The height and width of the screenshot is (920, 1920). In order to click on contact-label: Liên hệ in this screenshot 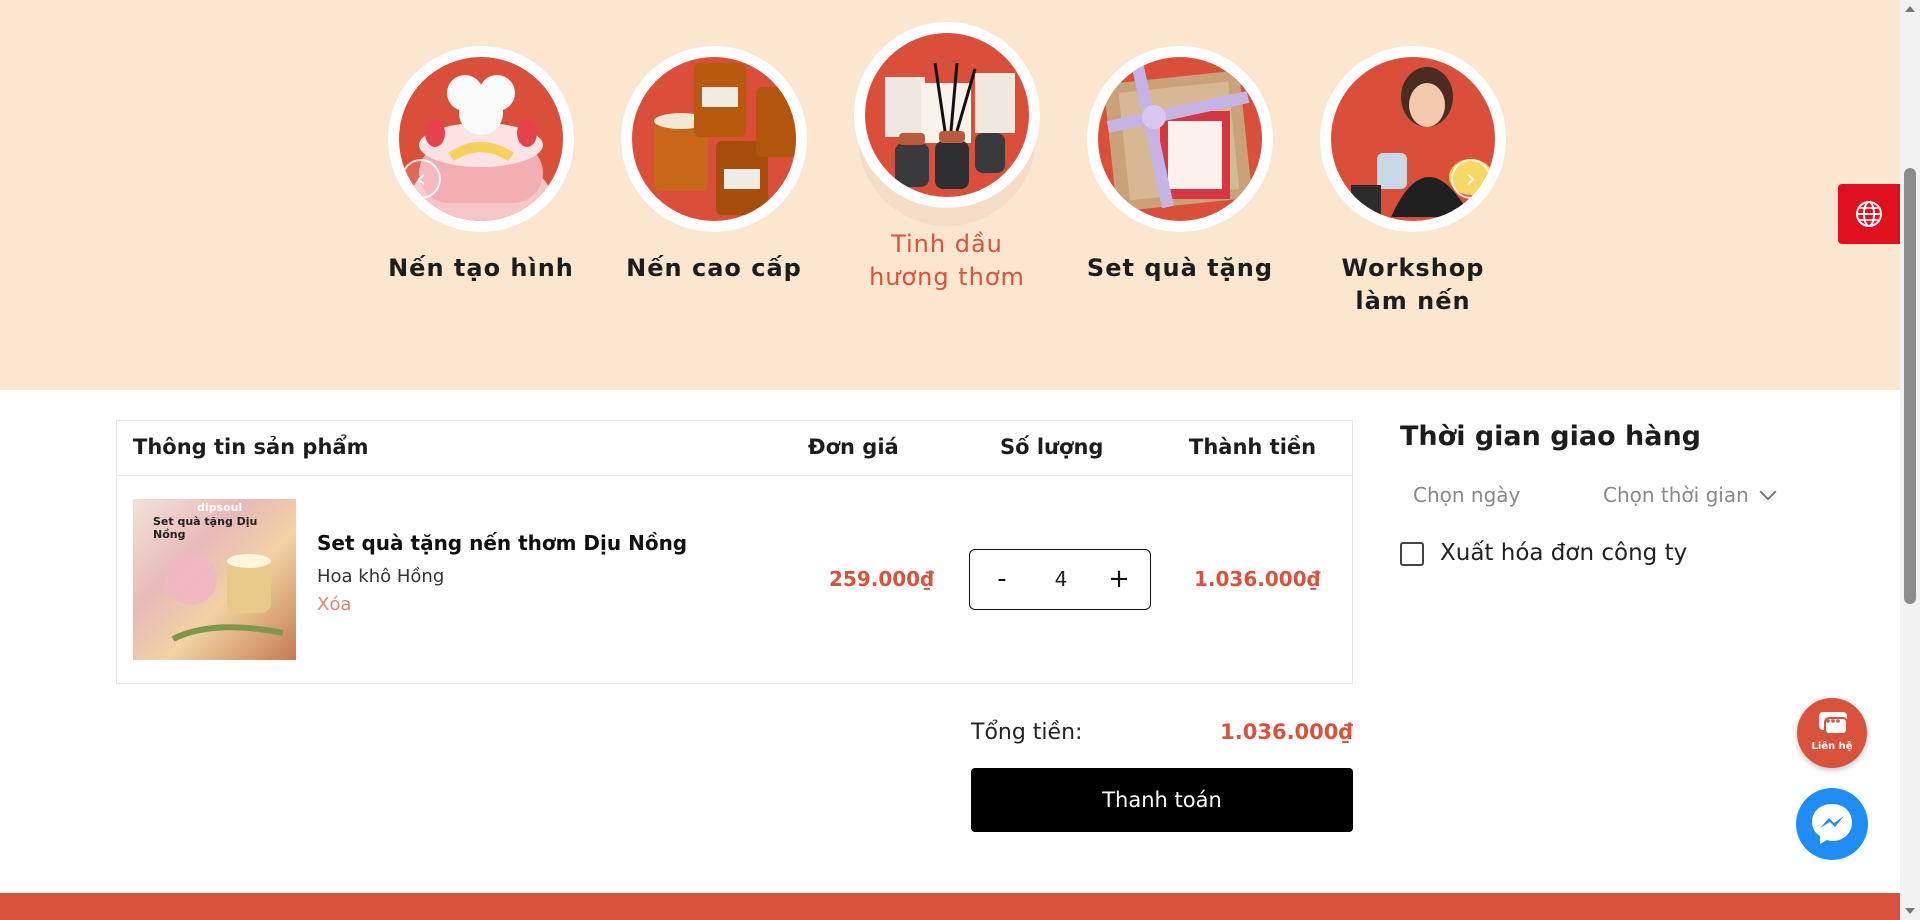, I will do `click(1832, 746)`.